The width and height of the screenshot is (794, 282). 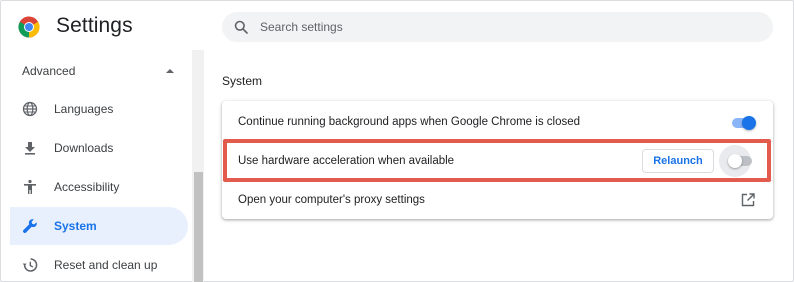 I want to click on globe-icon, so click(x=30, y=109).